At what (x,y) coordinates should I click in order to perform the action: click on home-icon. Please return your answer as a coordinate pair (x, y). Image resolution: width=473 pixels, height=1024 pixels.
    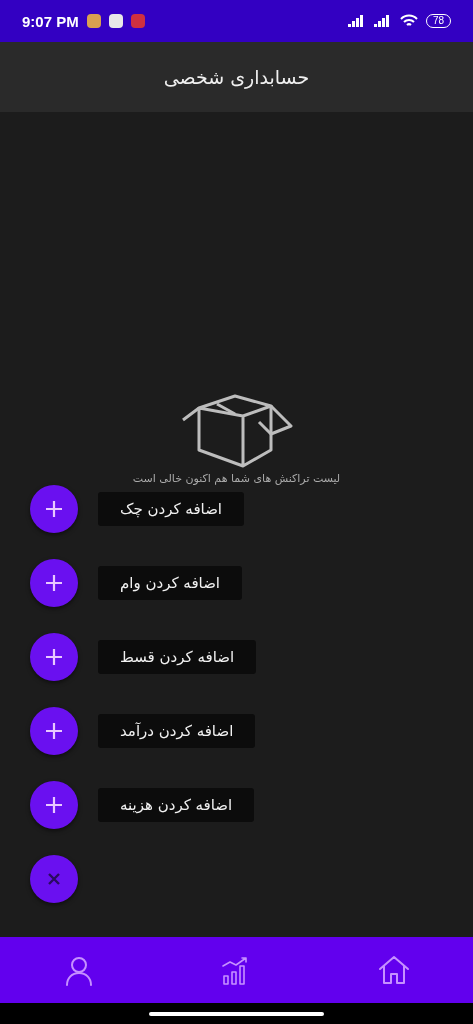
    Looking at the image, I should click on (393, 970).